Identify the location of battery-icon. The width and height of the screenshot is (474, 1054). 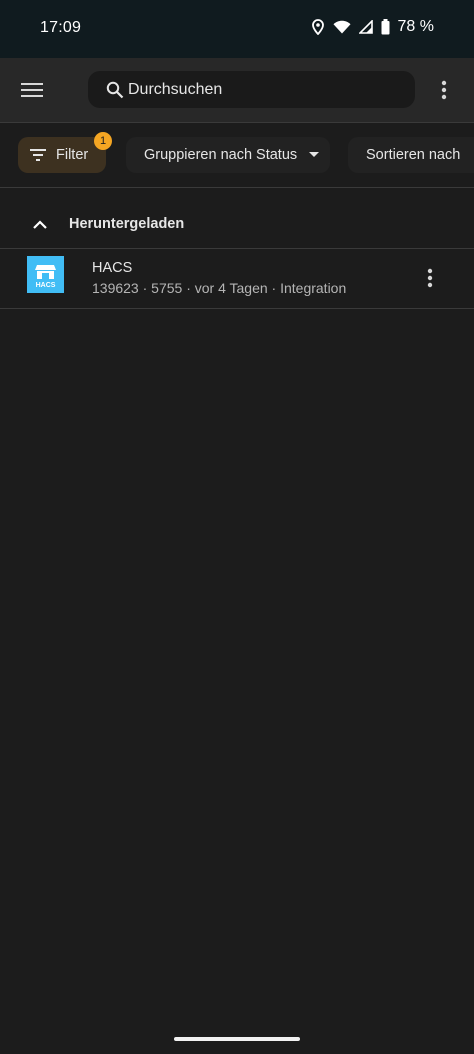
(385, 27).